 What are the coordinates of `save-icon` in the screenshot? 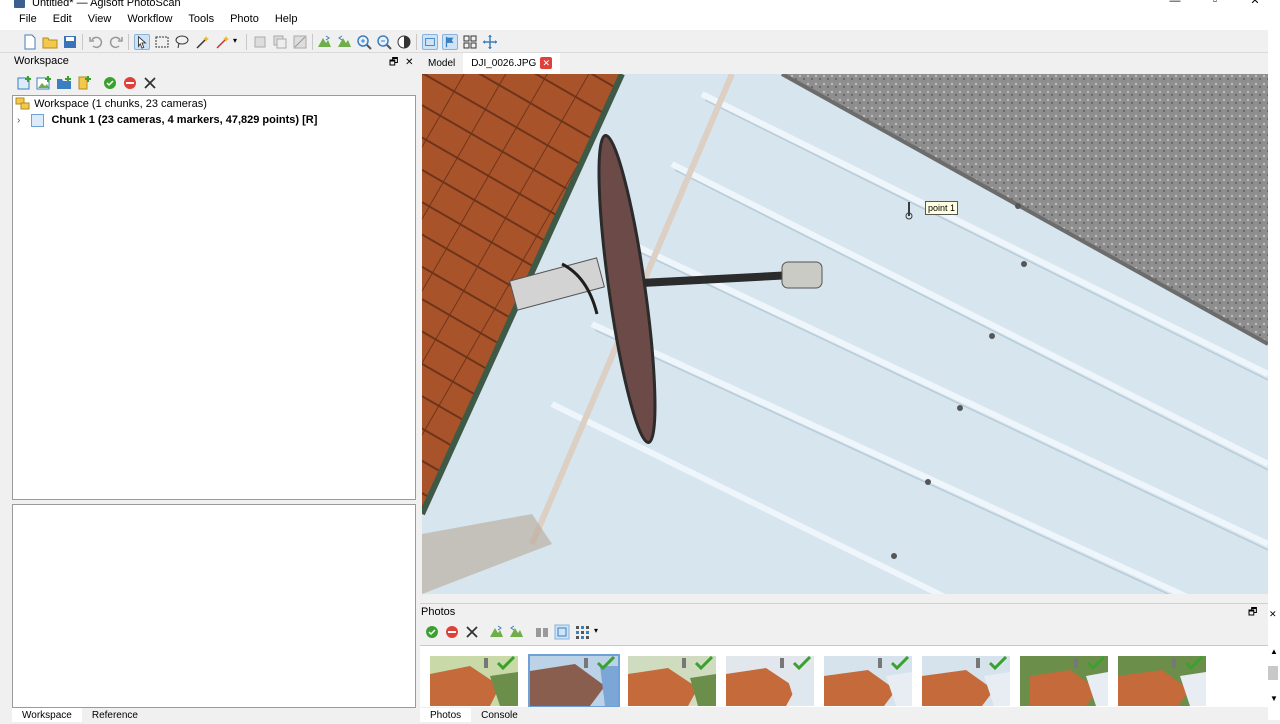 It's located at (70, 42).